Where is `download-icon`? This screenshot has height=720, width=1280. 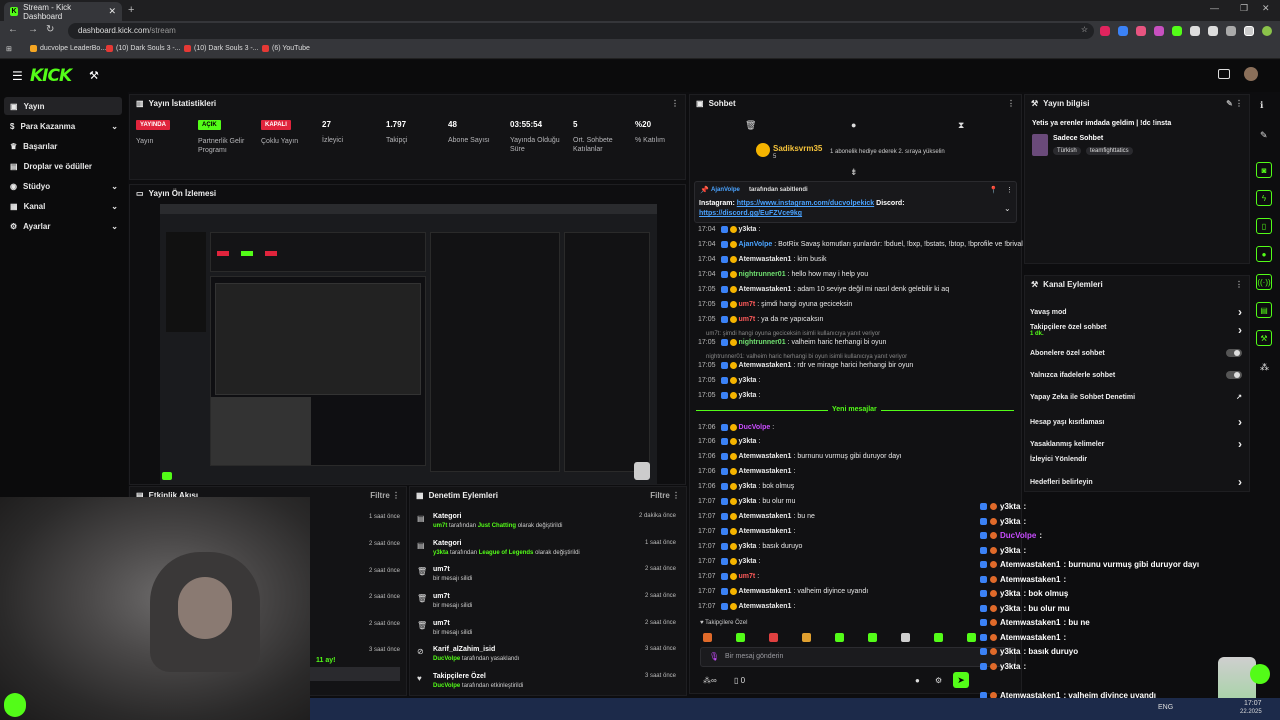
download-icon is located at coordinates (1249, 31).